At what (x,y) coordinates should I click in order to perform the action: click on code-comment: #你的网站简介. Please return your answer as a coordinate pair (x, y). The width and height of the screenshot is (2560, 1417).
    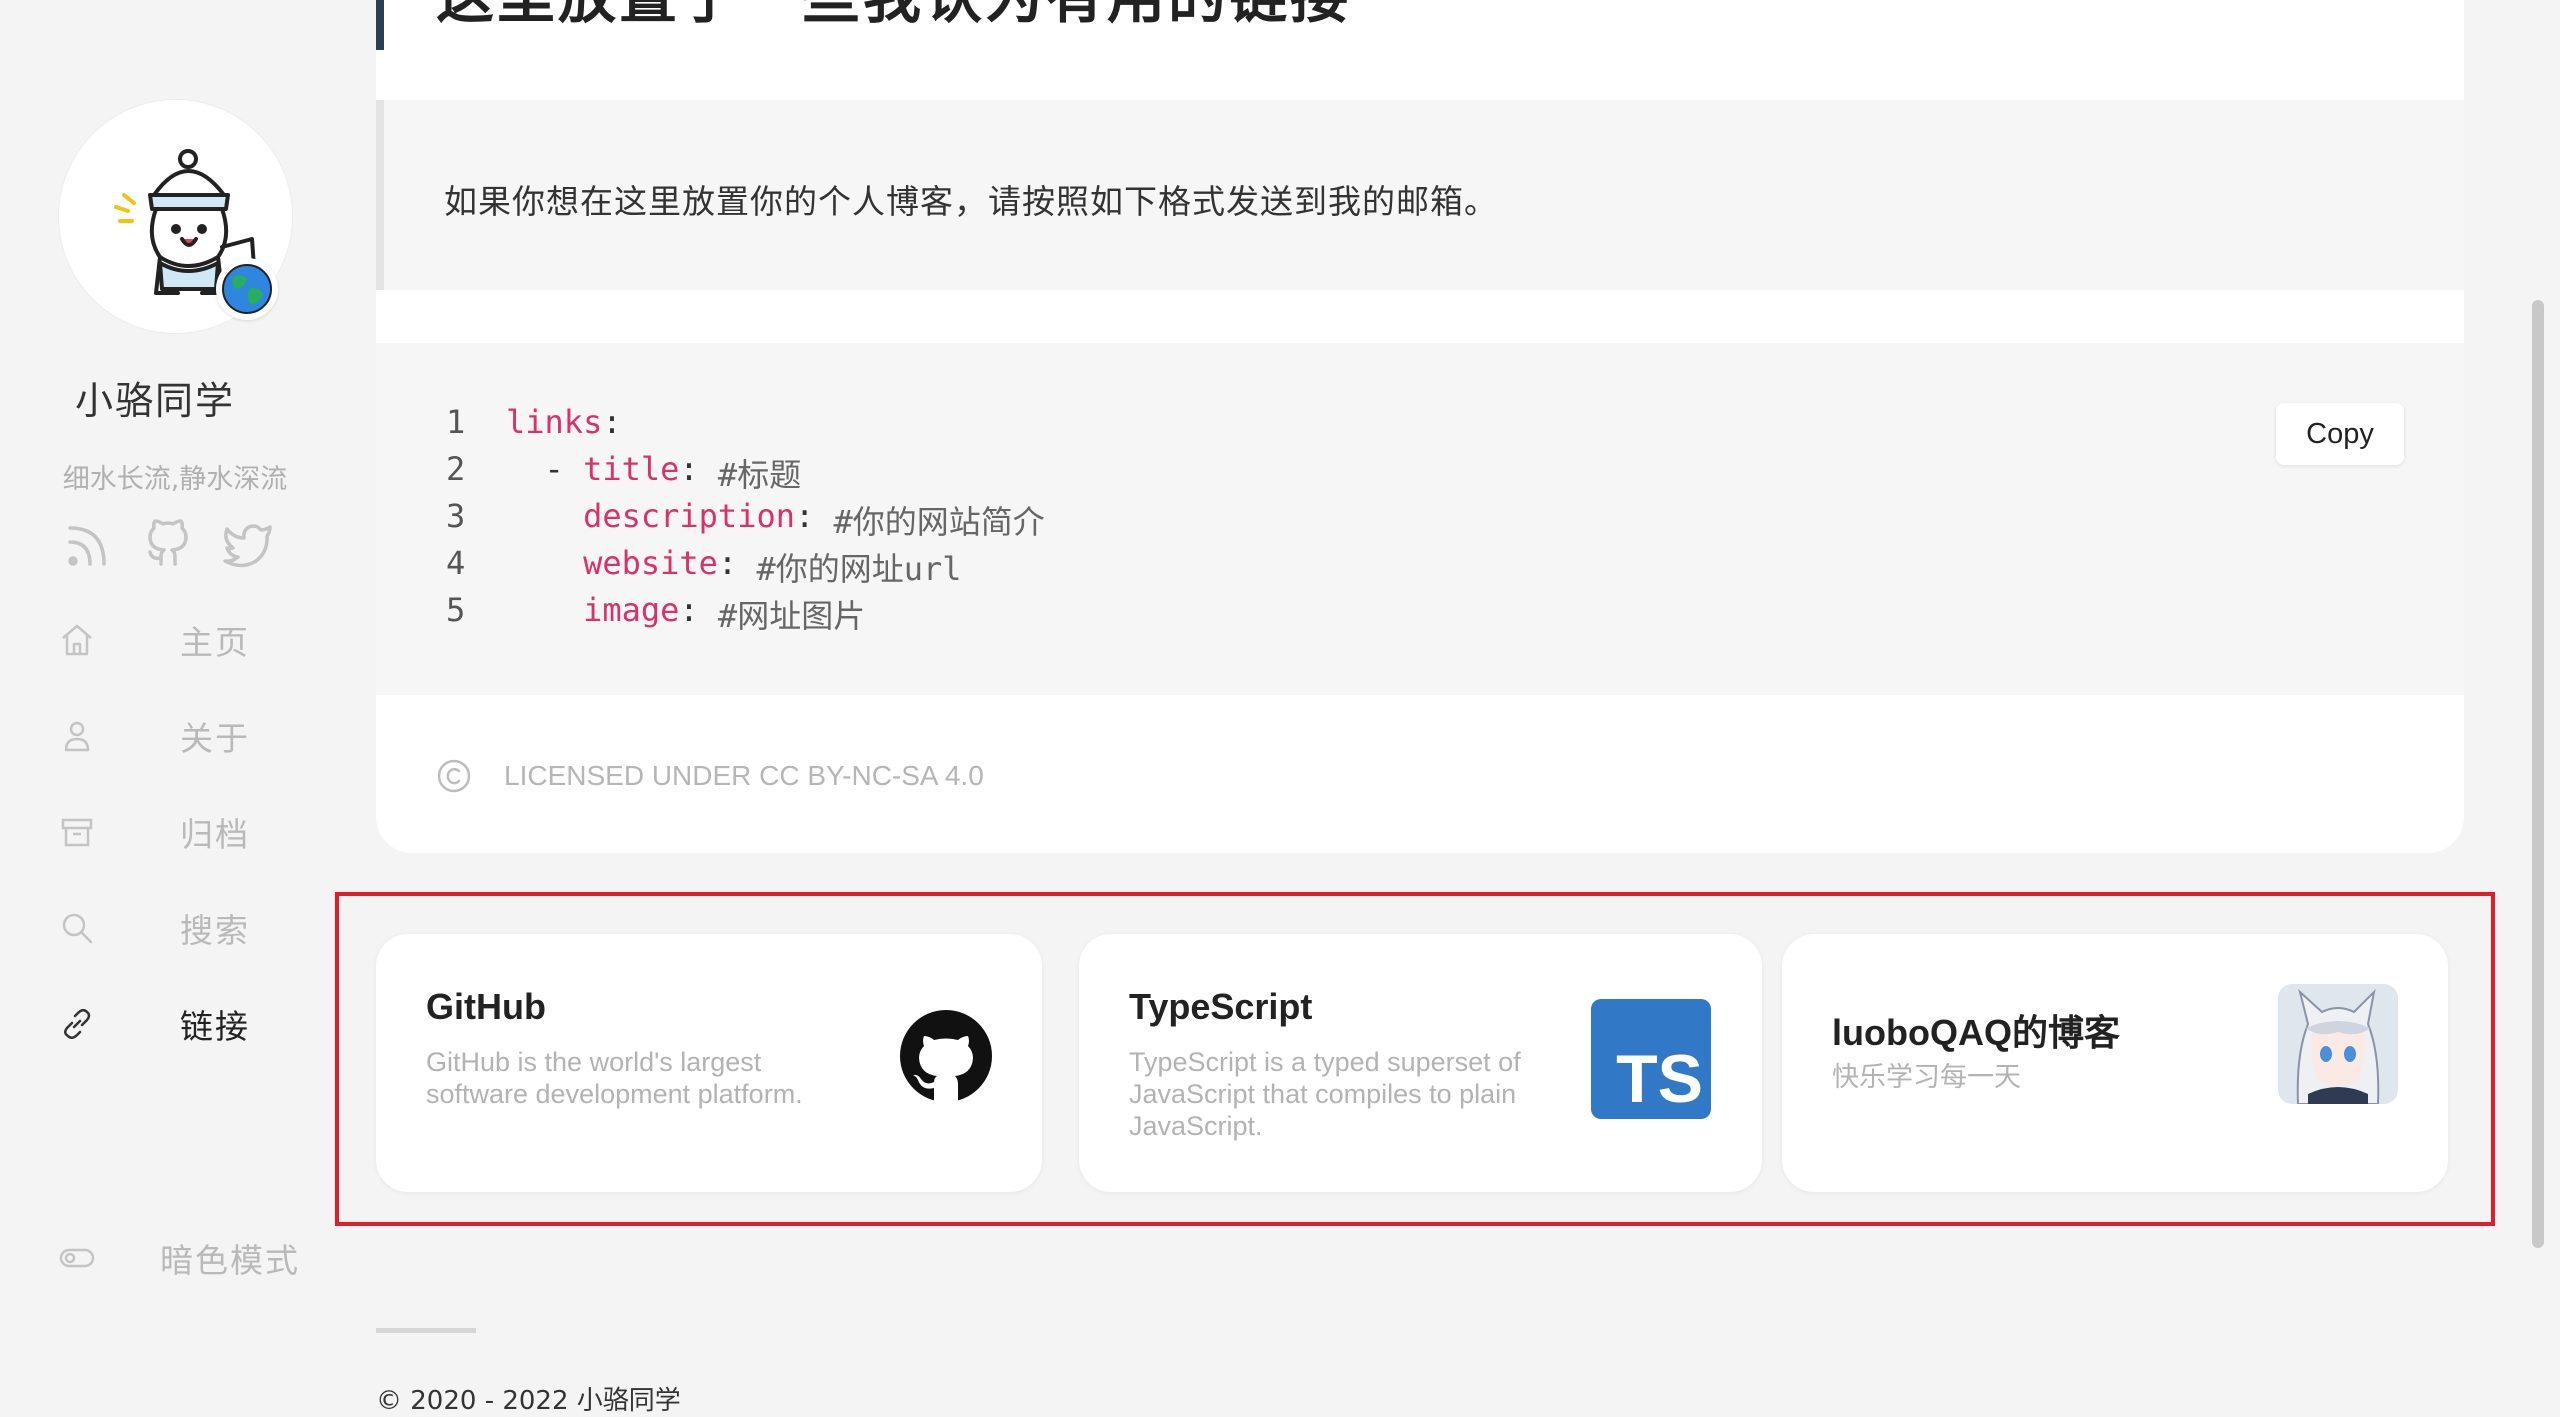
    Looking at the image, I should click on (939, 522).